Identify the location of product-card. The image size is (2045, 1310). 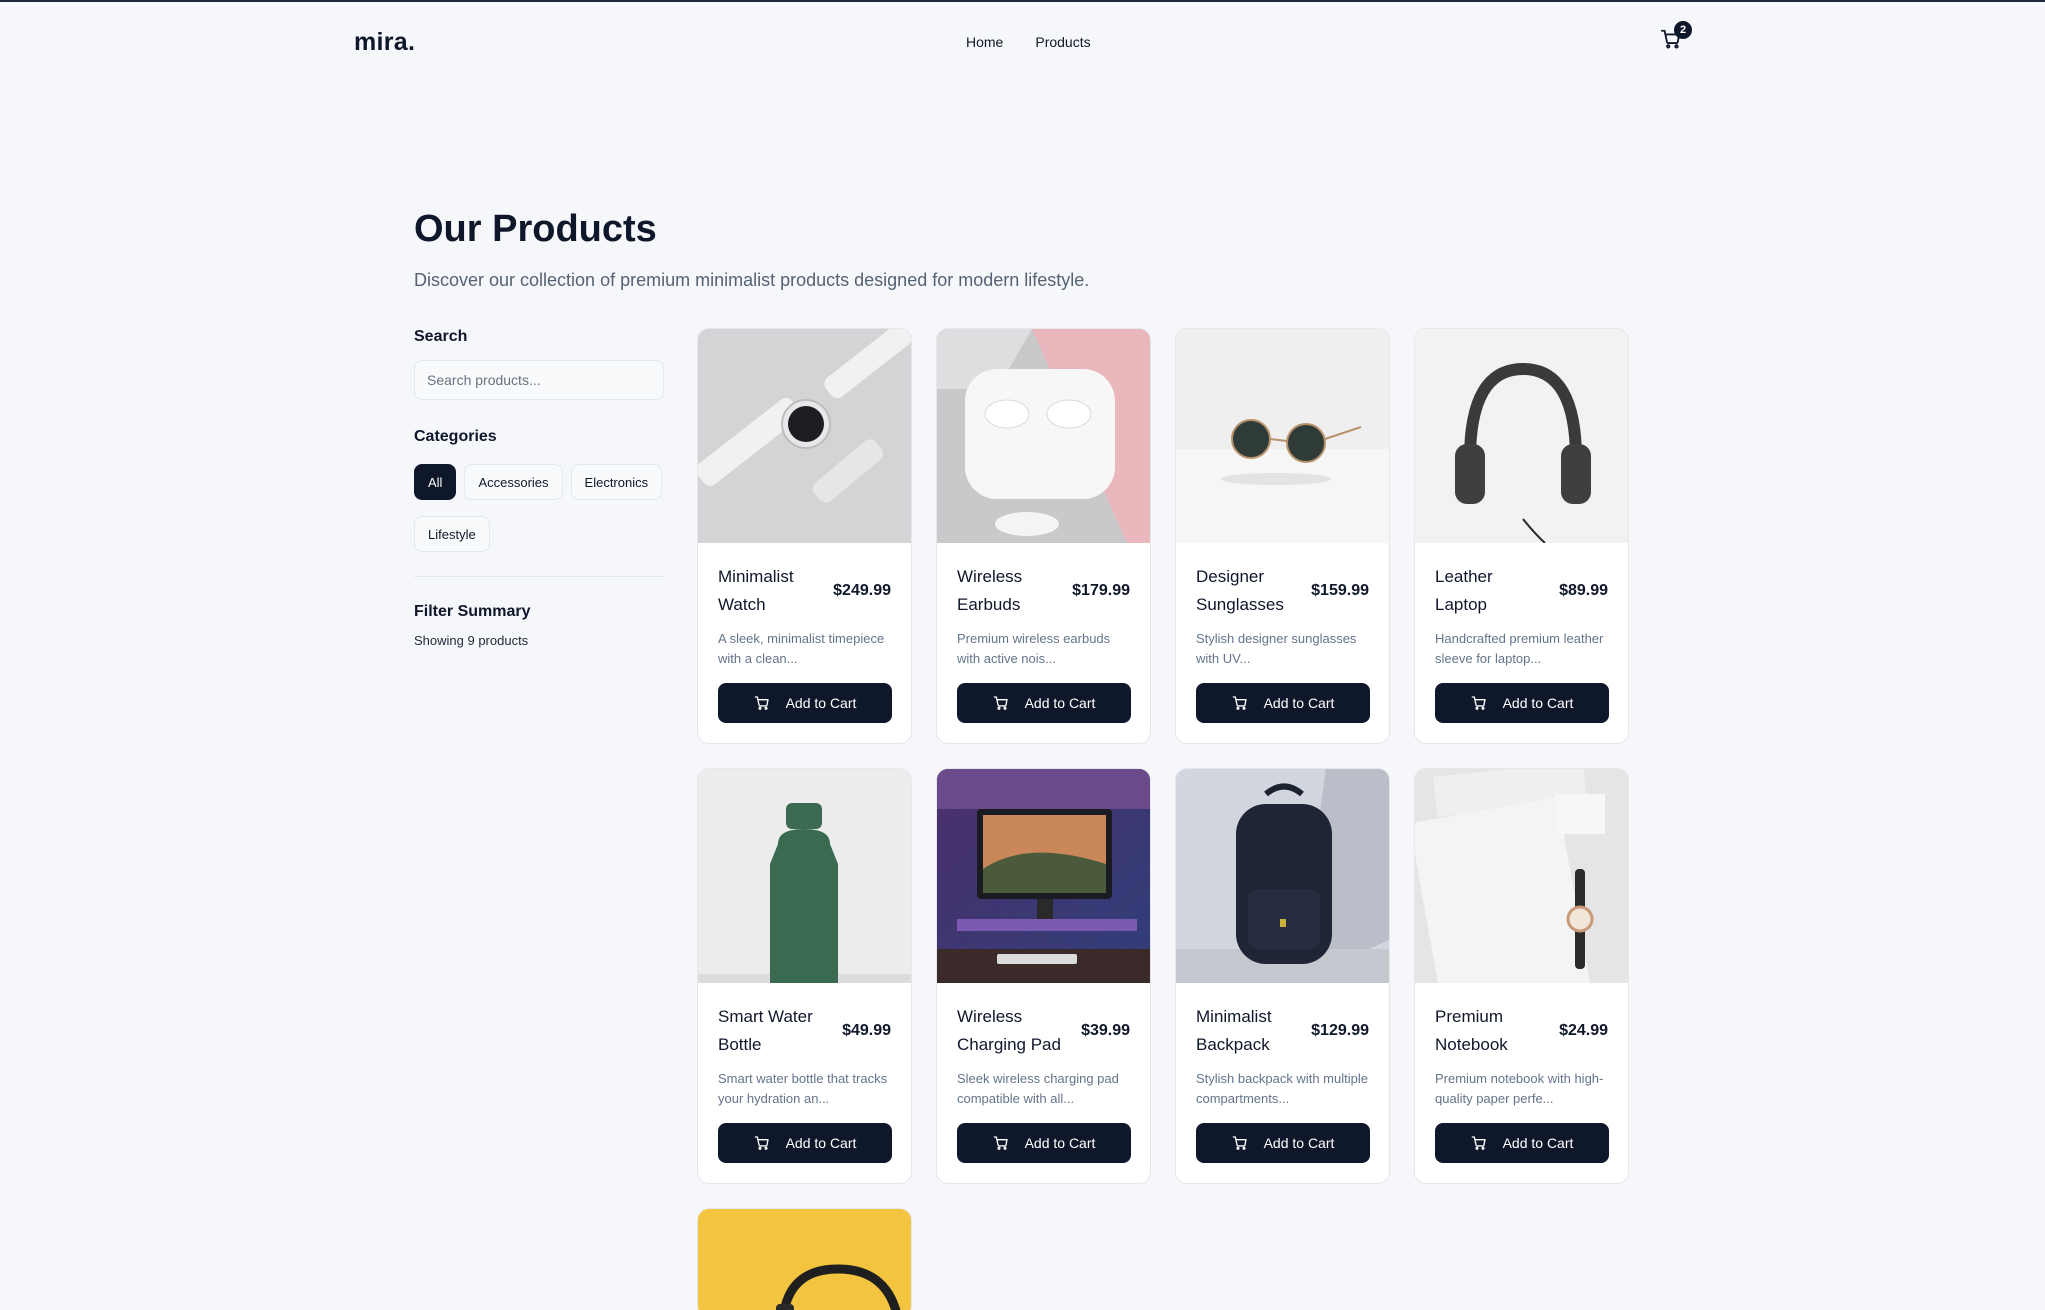
(804, 1259).